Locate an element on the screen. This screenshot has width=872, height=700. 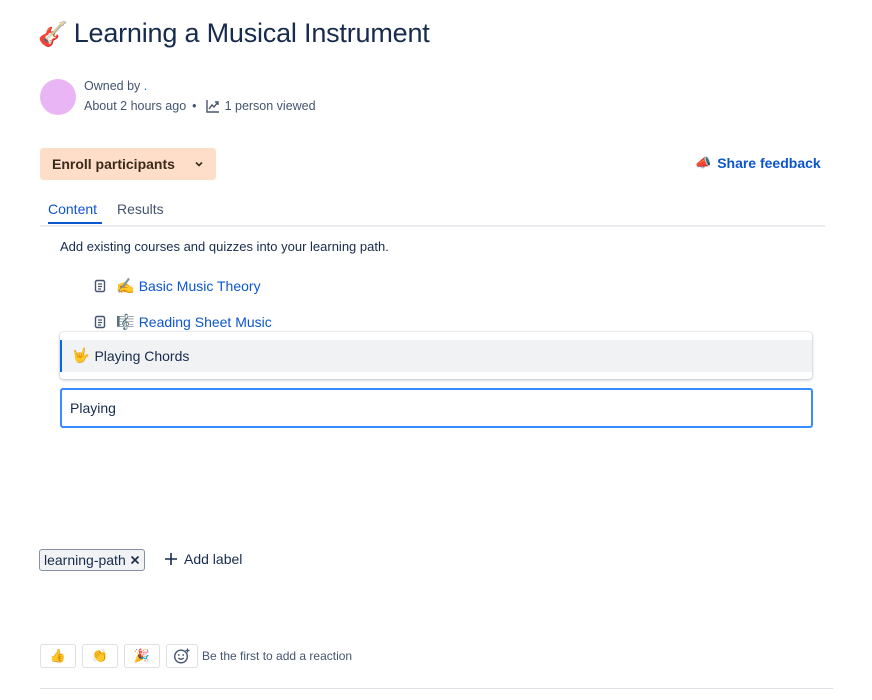
page-title: 🎸 Learning a Musical Instrument is located at coordinates (234, 33).